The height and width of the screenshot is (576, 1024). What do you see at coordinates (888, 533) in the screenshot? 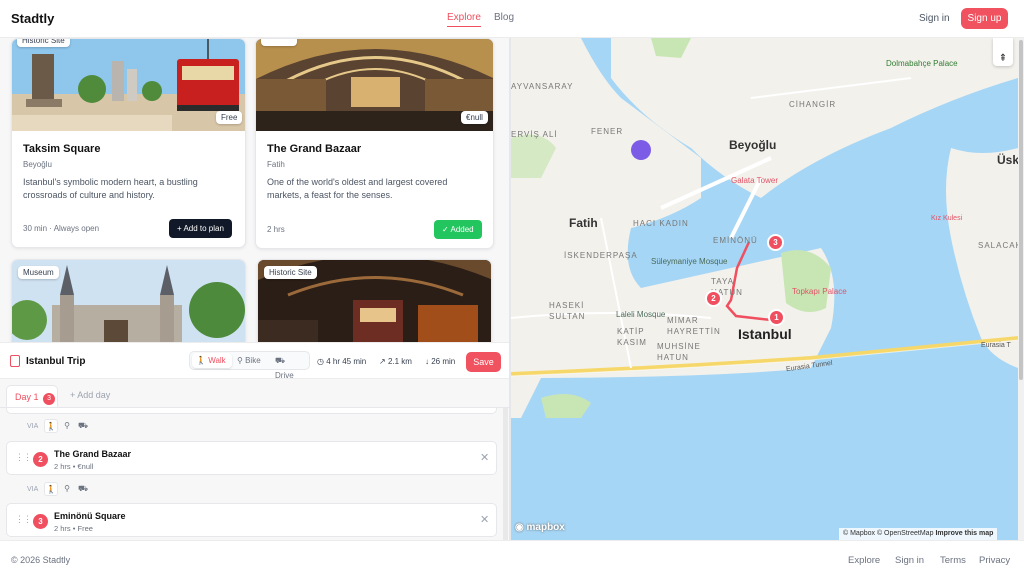
I see `attribution-text: © Mapbox © OpenStreetMap` at bounding box center [888, 533].